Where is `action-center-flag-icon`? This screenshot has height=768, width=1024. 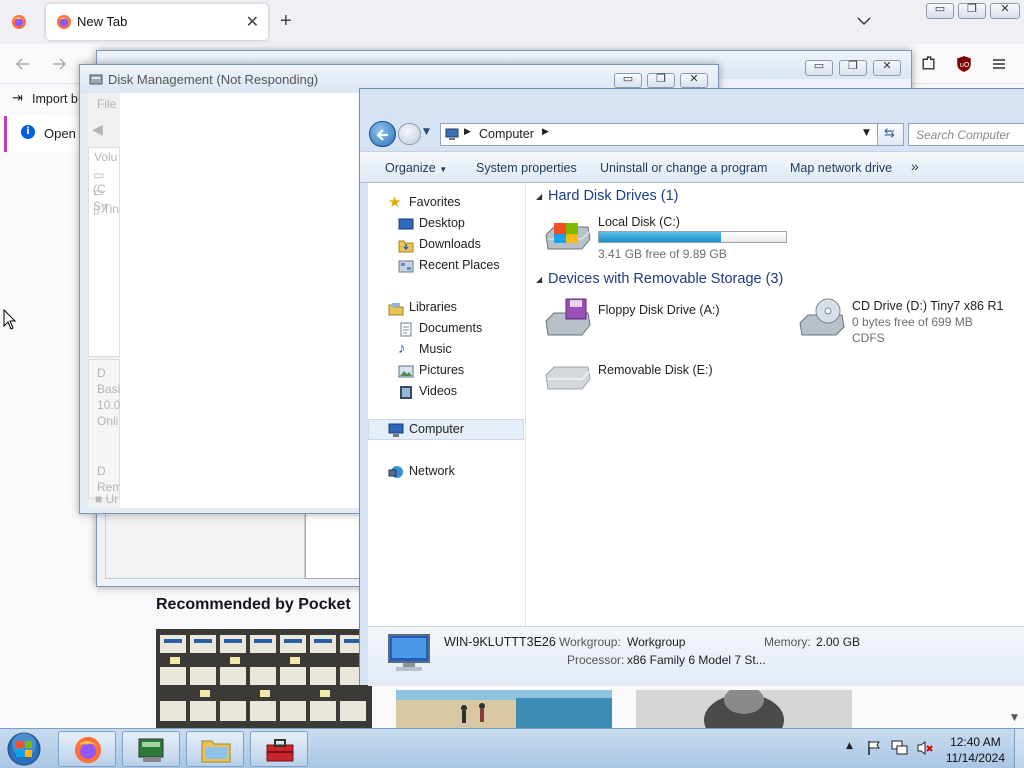
action-center-flag-icon is located at coordinates (874, 748).